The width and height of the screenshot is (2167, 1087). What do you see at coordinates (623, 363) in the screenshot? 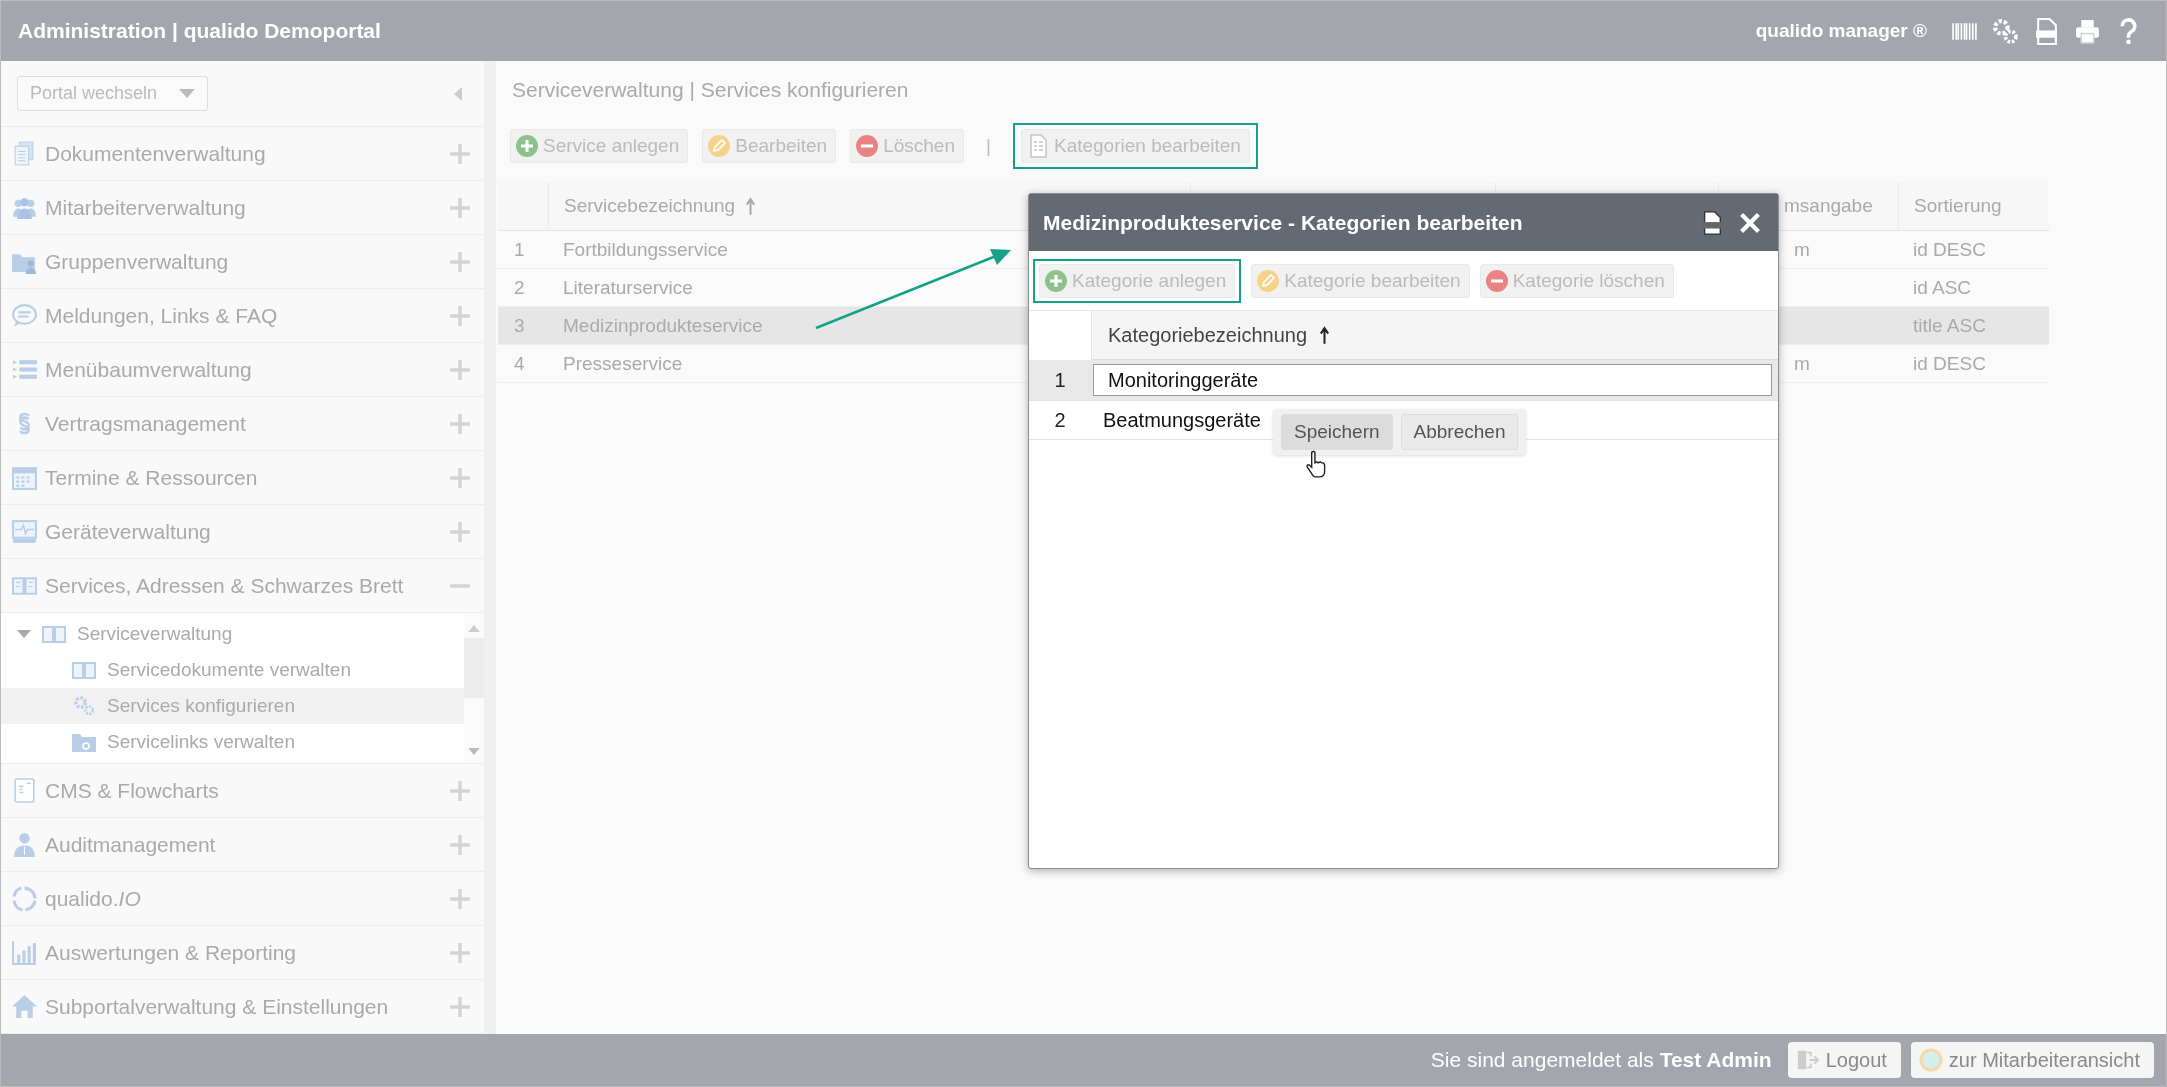
I see `table-cell: Presseservice` at bounding box center [623, 363].